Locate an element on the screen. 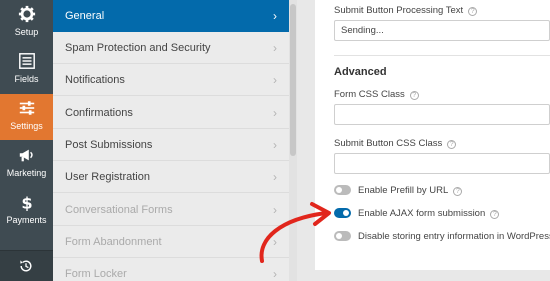  revisions-button is located at coordinates (26, 265).